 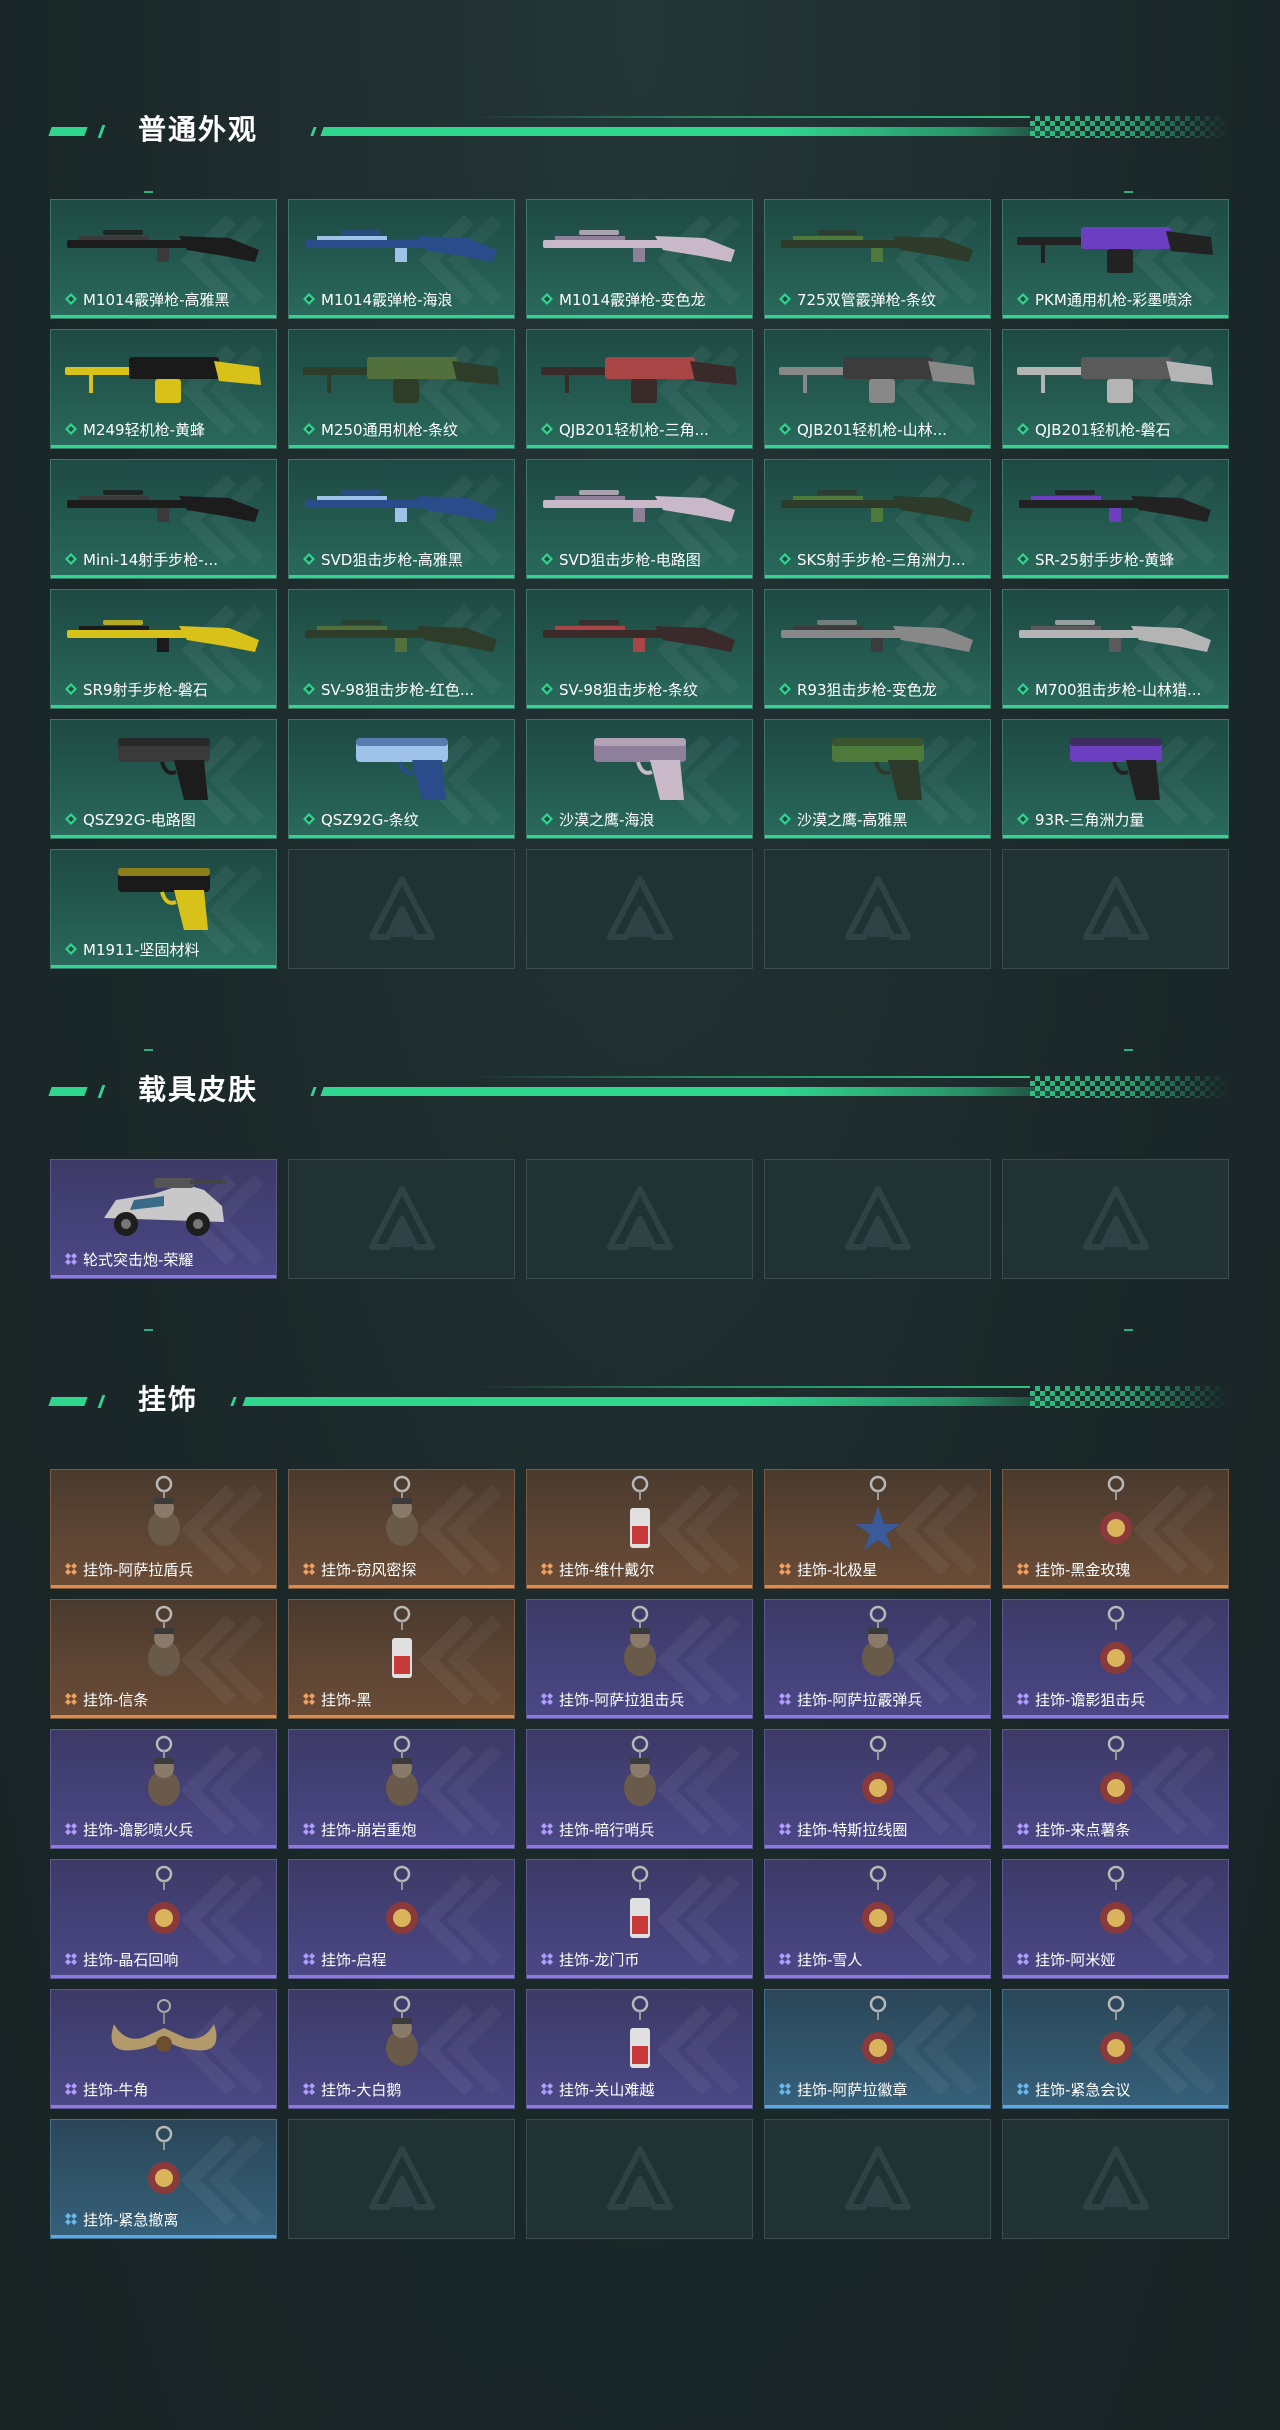 What do you see at coordinates (1115, 519) in the screenshot?
I see `item-card: SR-25射手步枪-黄蜂` at bounding box center [1115, 519].